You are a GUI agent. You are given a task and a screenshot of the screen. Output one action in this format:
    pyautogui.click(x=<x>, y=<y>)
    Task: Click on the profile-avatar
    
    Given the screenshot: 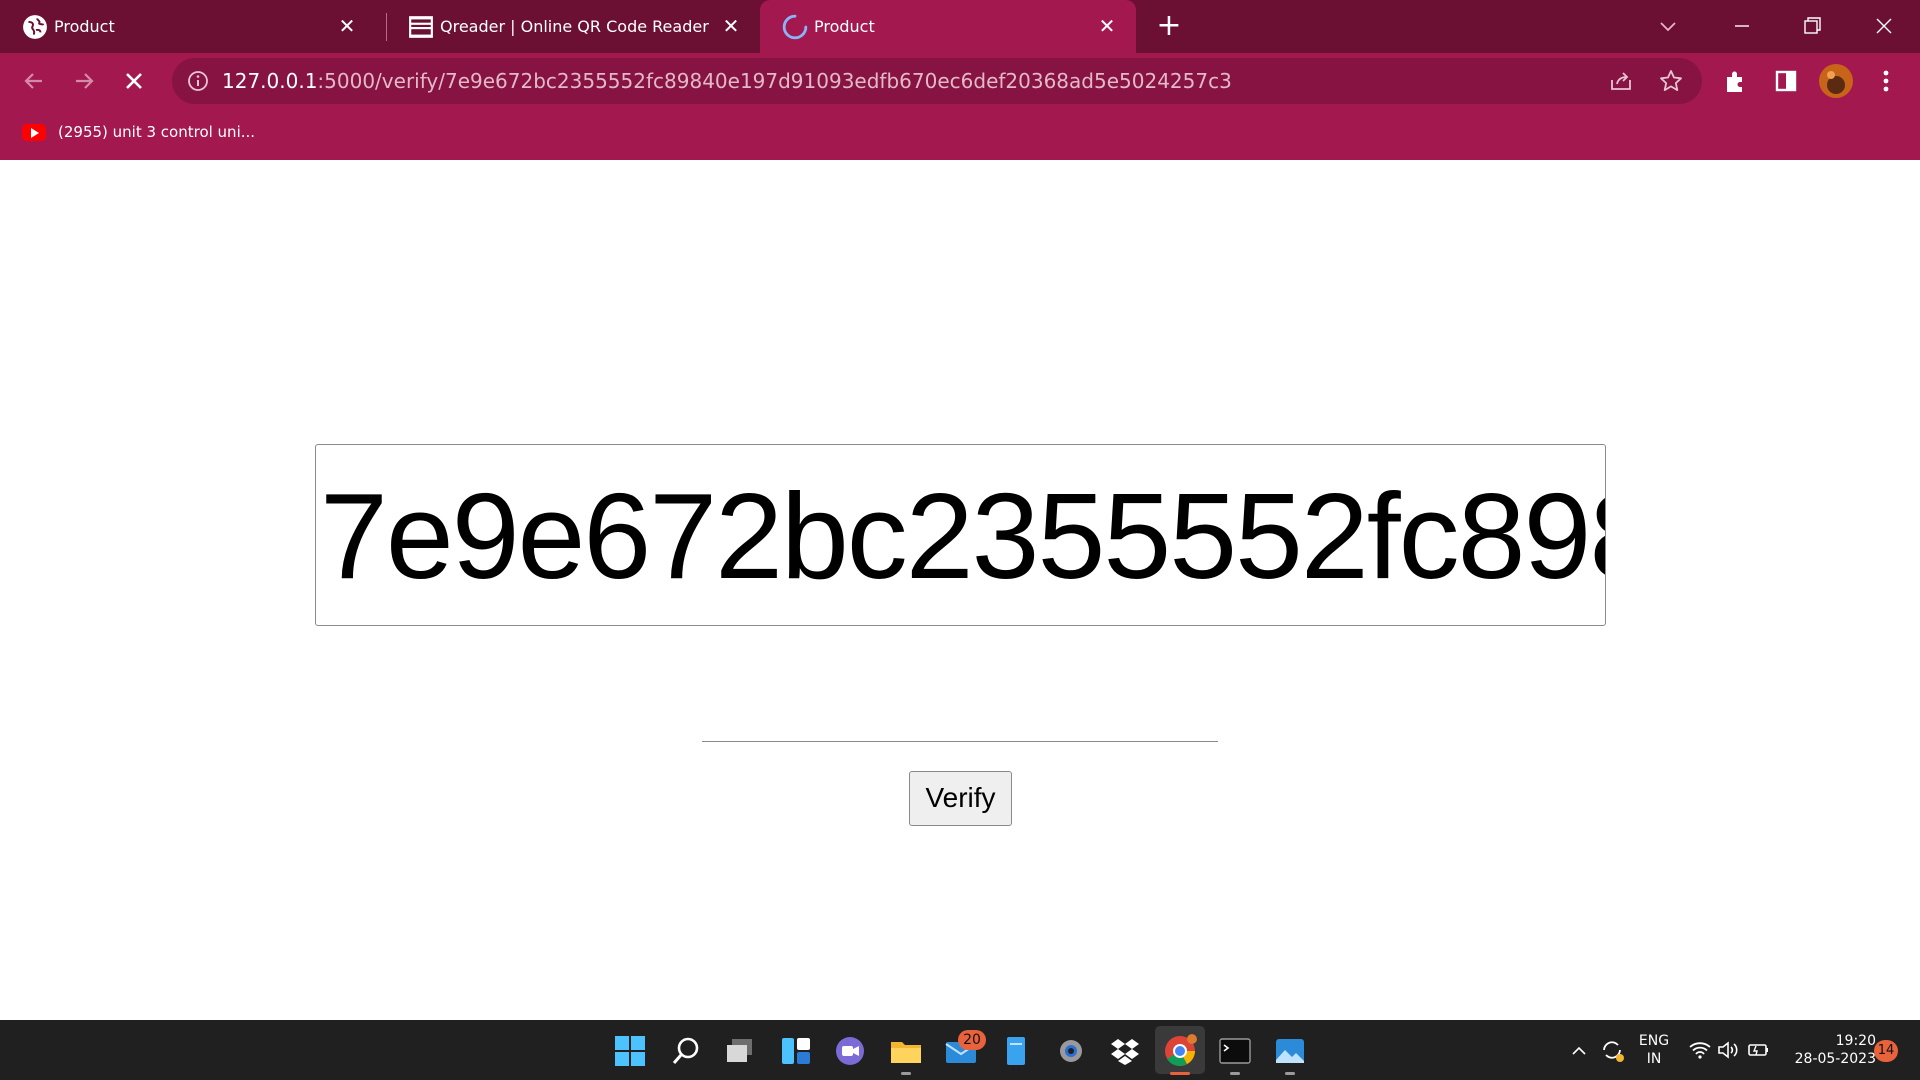 What is the action you would take?
    pyautogui.click(x=1836, y=81)
    